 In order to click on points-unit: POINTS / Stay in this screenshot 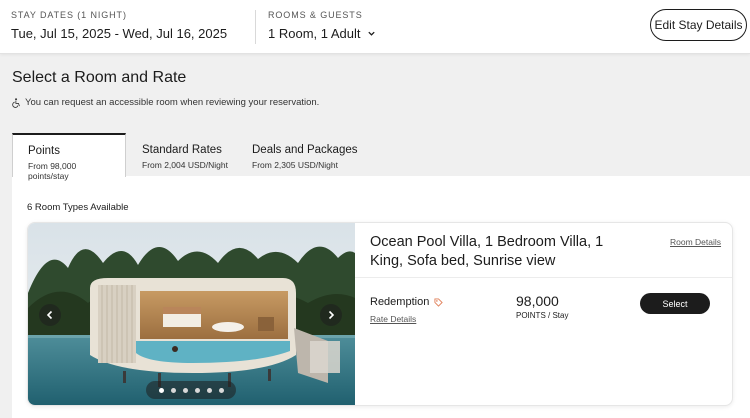, I will do `click(542, 315)`.